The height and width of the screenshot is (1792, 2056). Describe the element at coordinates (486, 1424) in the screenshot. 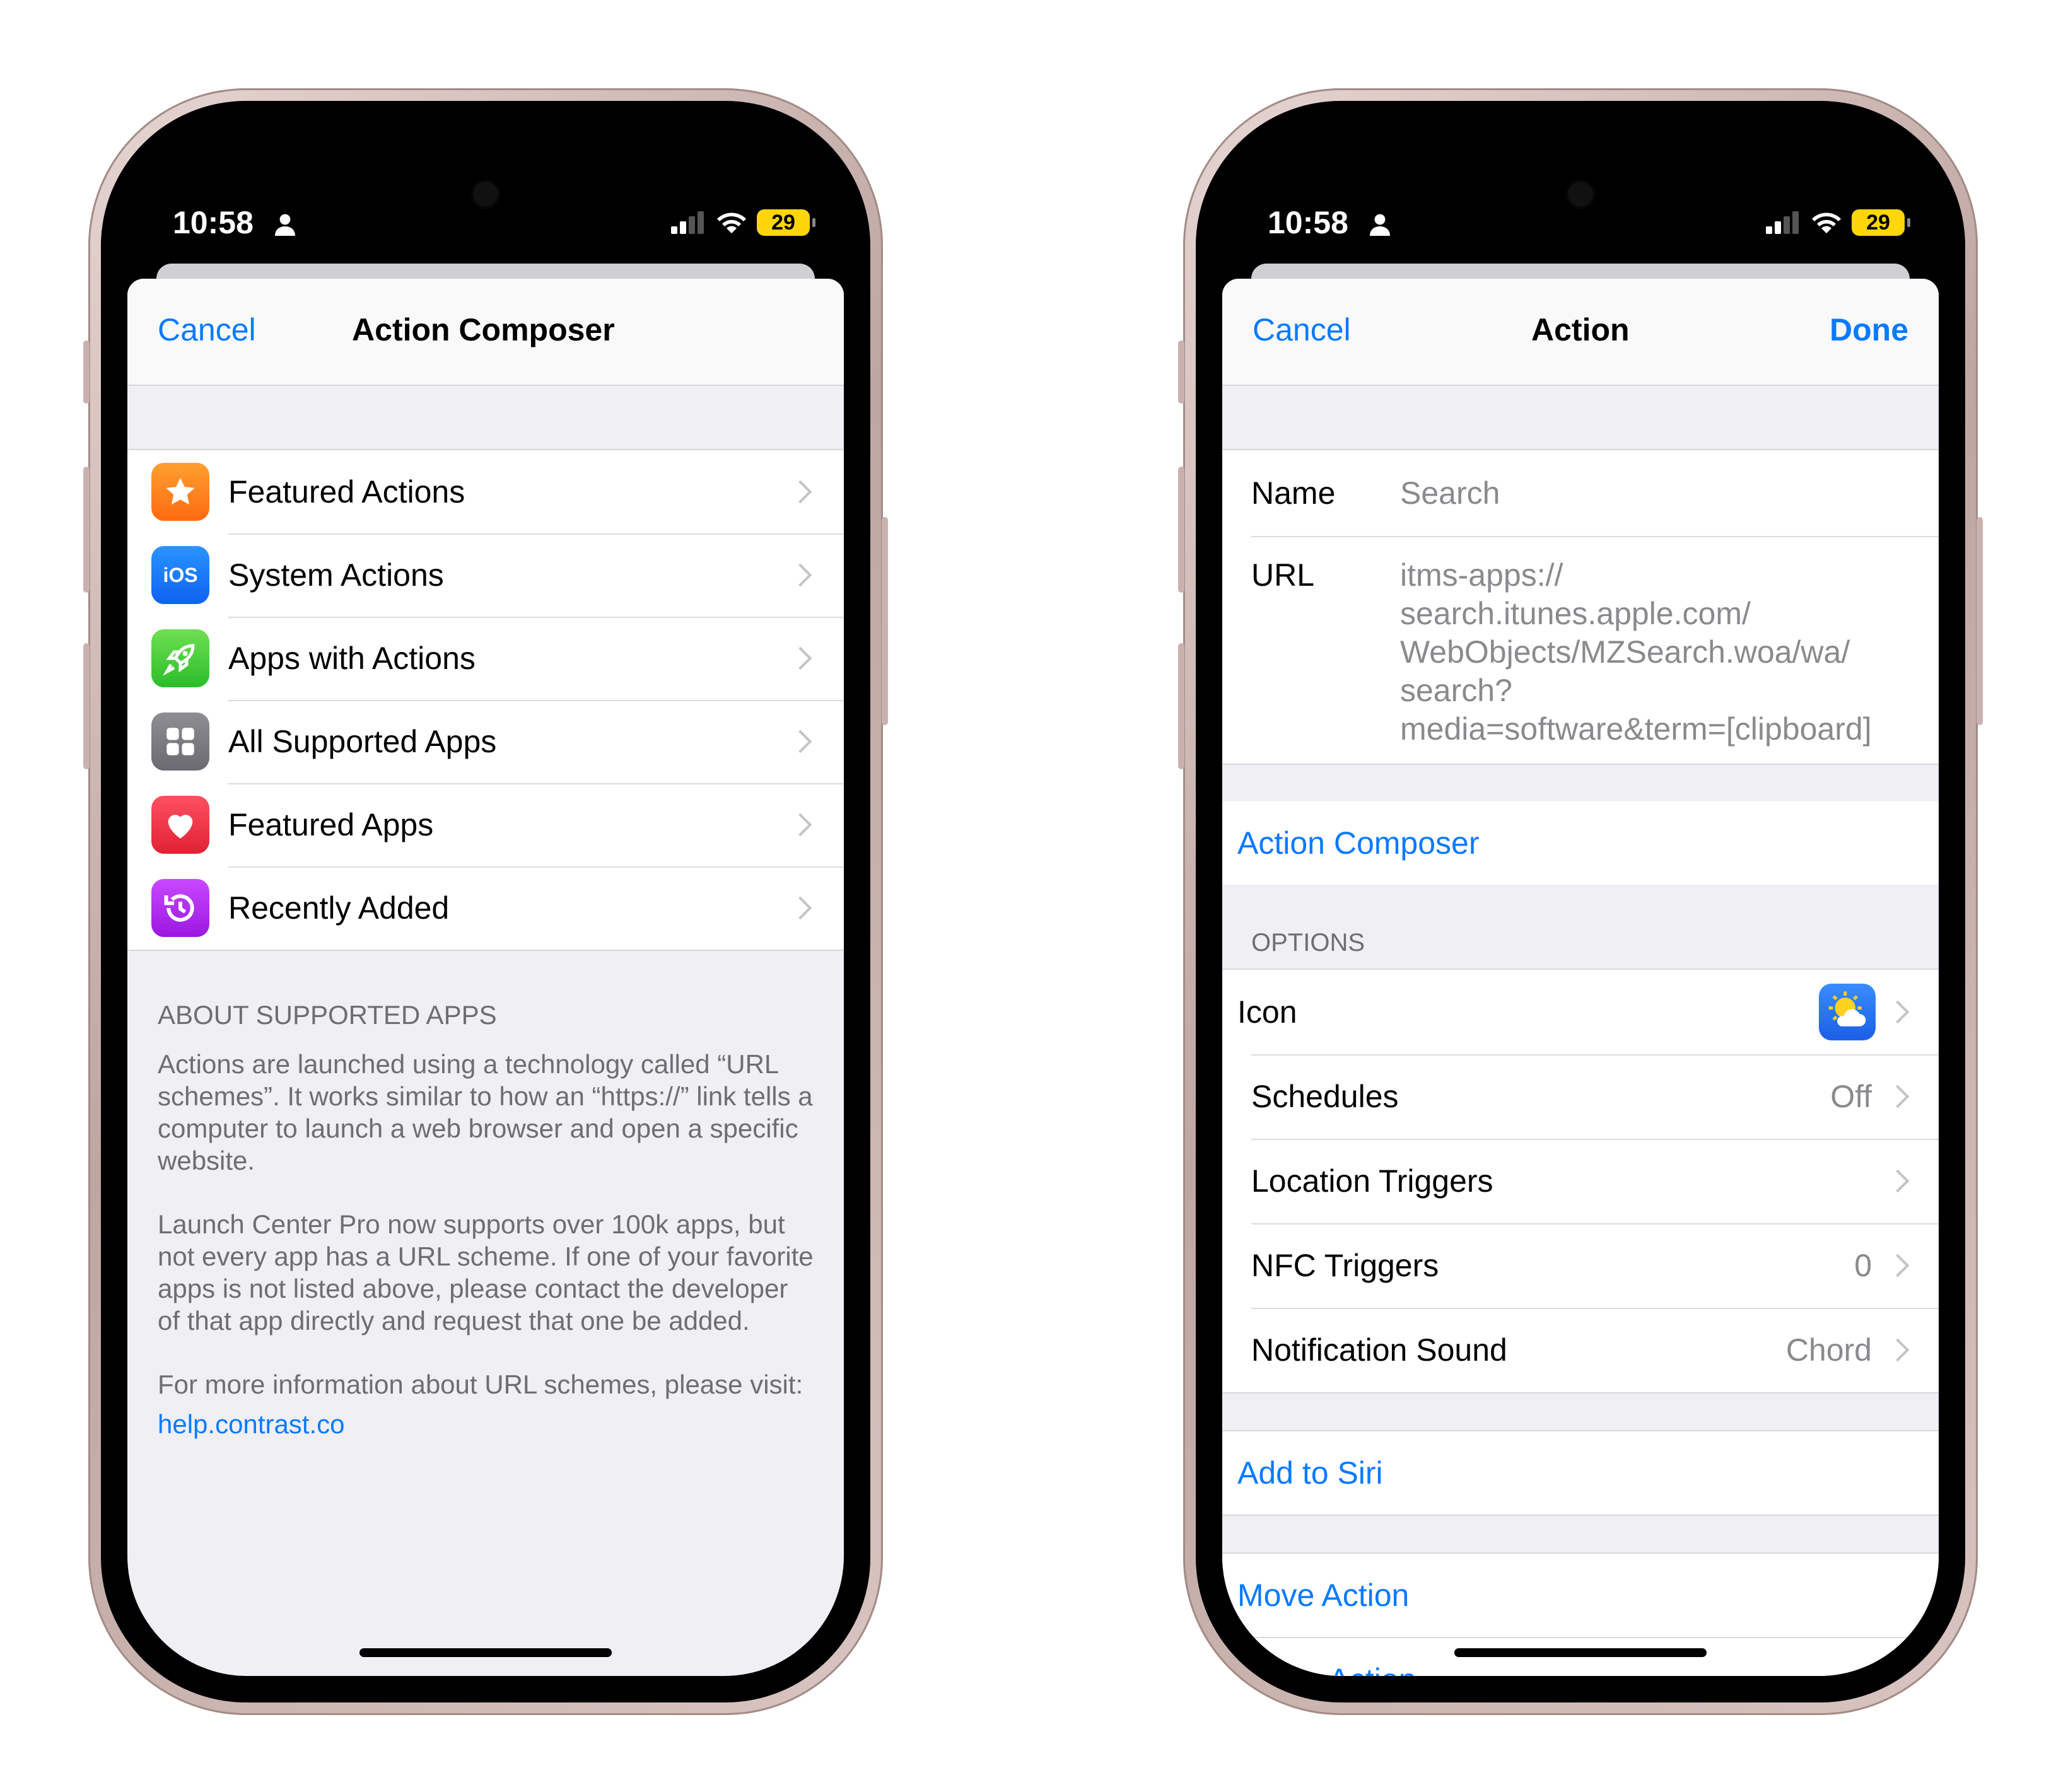

I see `help-link: help.contrast.co` at that location.